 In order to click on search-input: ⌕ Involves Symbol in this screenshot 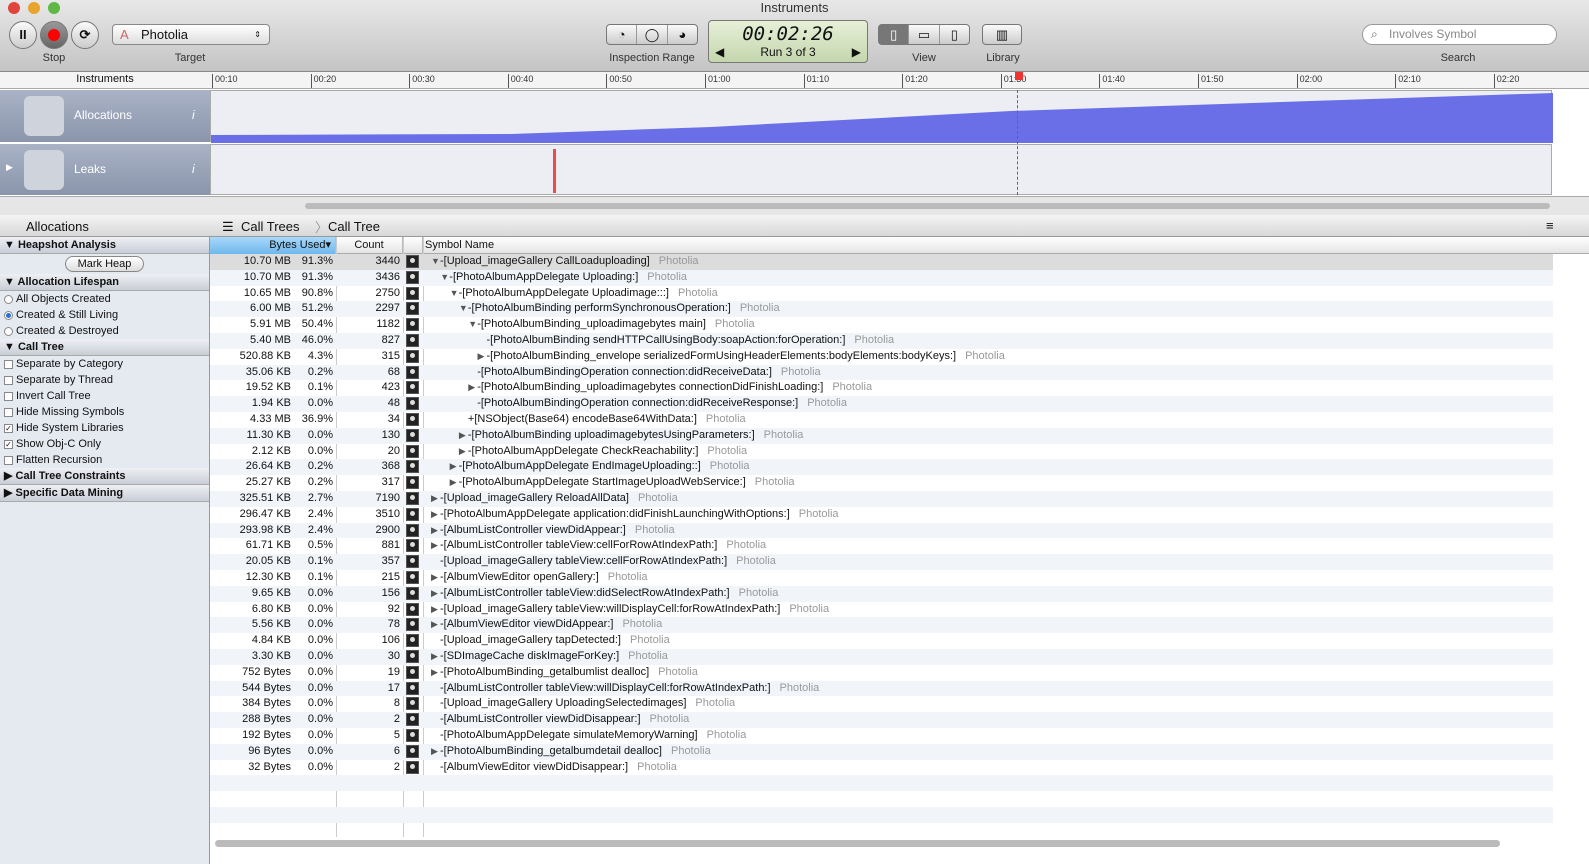, I will do `click(1459, 34)`.